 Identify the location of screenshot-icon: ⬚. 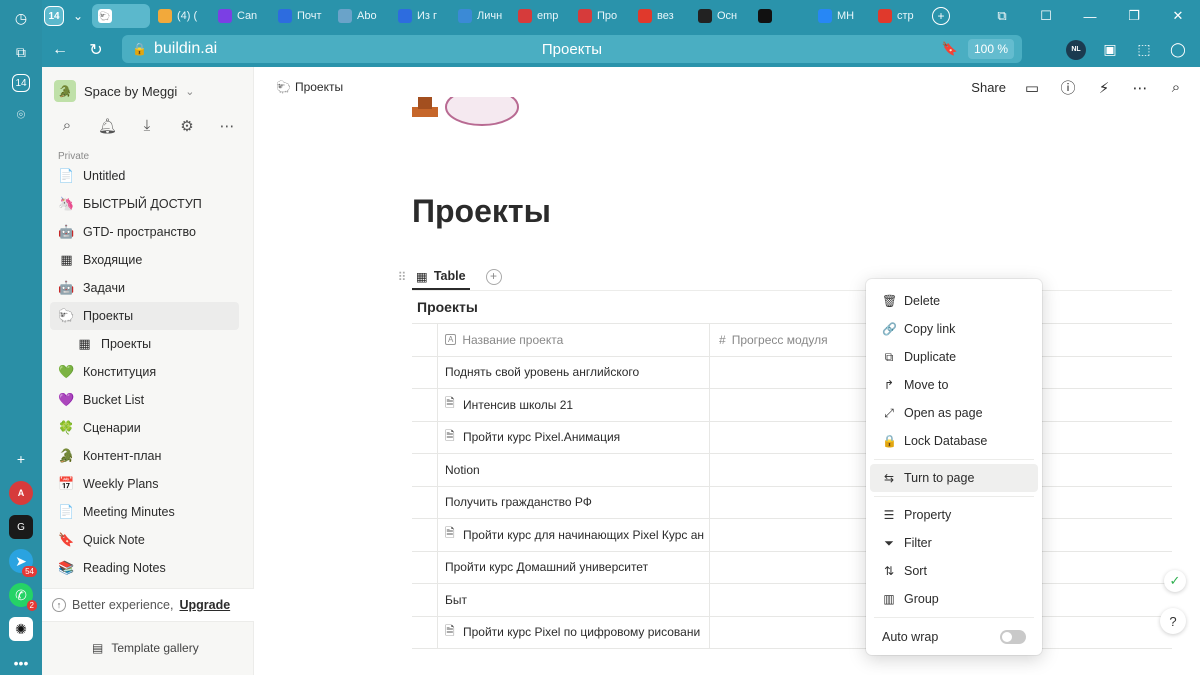
(1144, 50).